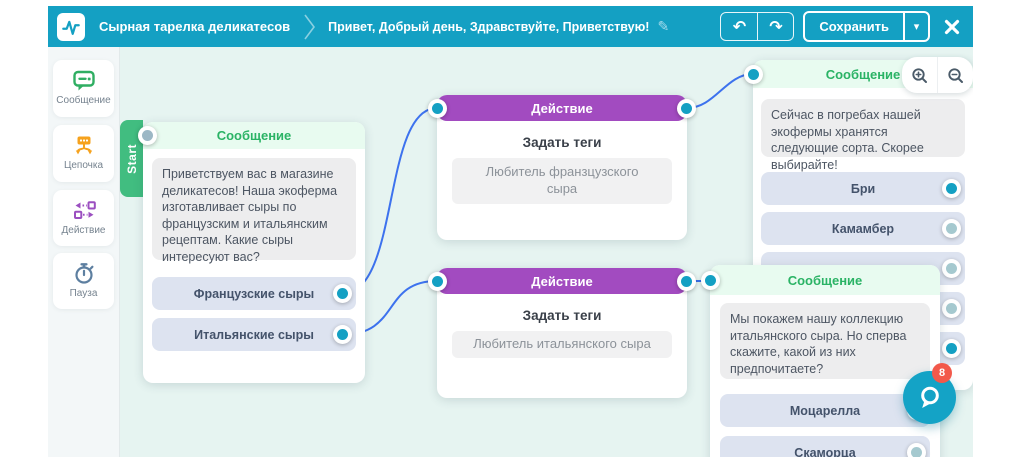  What do you see at coordinates (739, 26) in the screenshot?
I see `undo-button: ↶` at bounding box center [739, 26].